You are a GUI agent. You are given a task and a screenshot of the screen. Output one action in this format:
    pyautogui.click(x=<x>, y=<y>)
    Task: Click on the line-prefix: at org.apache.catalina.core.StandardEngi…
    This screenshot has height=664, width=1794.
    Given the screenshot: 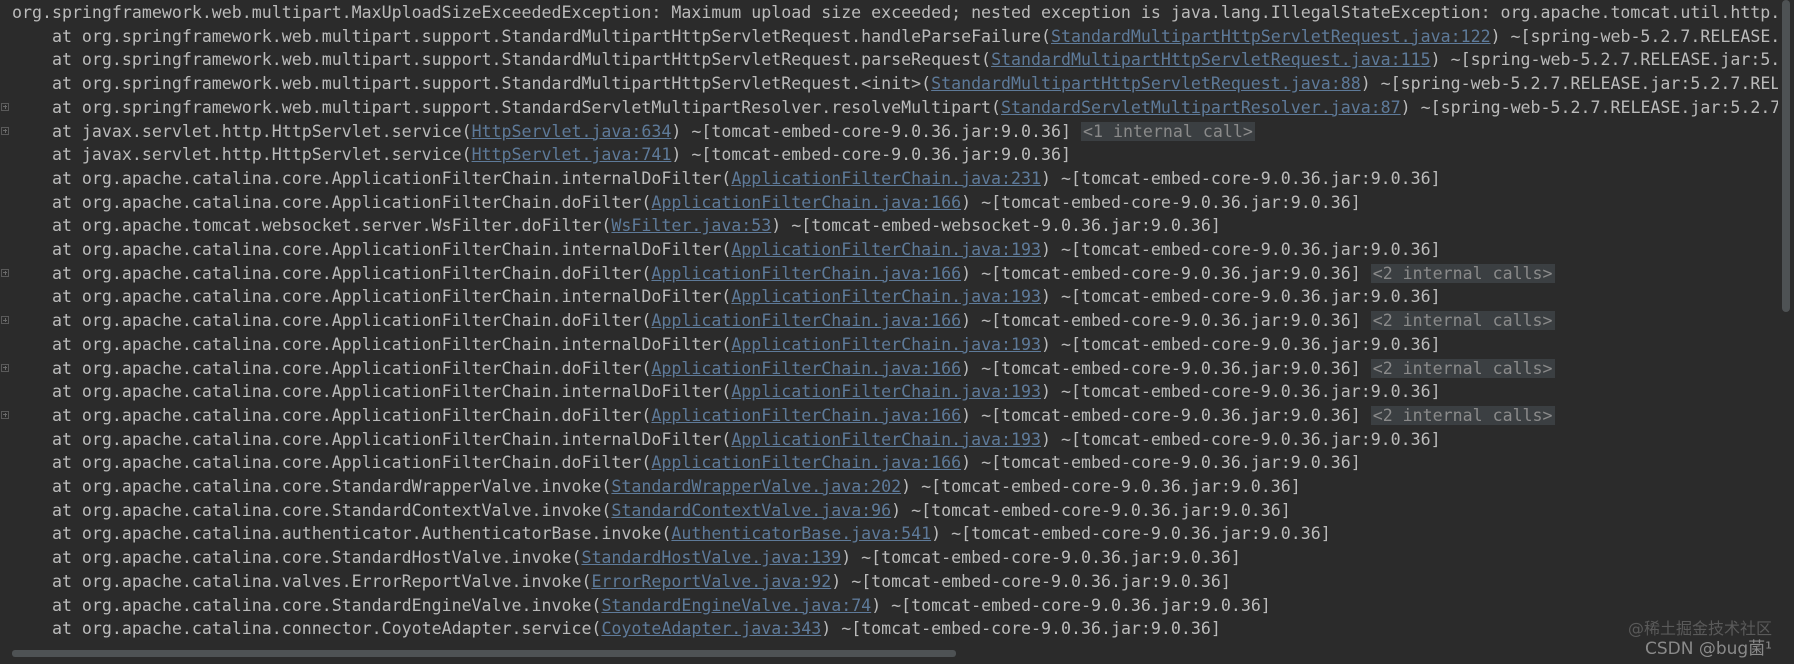 What is the action you would take?
    pyautogui.click(x=307, y=605)
    